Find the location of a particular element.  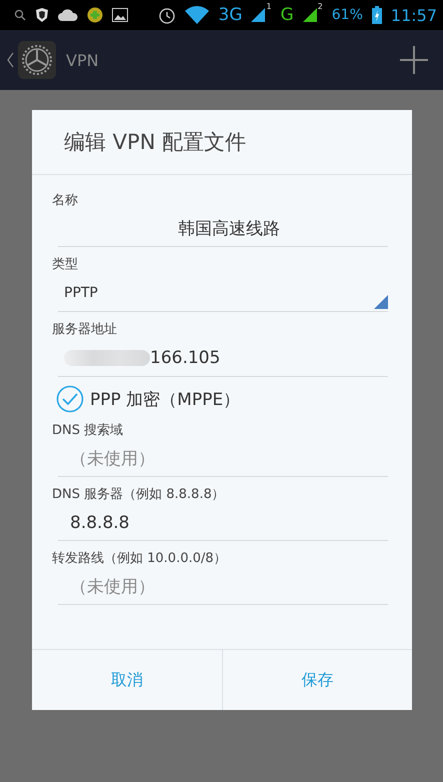

network-type: G is located at coordinates (287, 15).